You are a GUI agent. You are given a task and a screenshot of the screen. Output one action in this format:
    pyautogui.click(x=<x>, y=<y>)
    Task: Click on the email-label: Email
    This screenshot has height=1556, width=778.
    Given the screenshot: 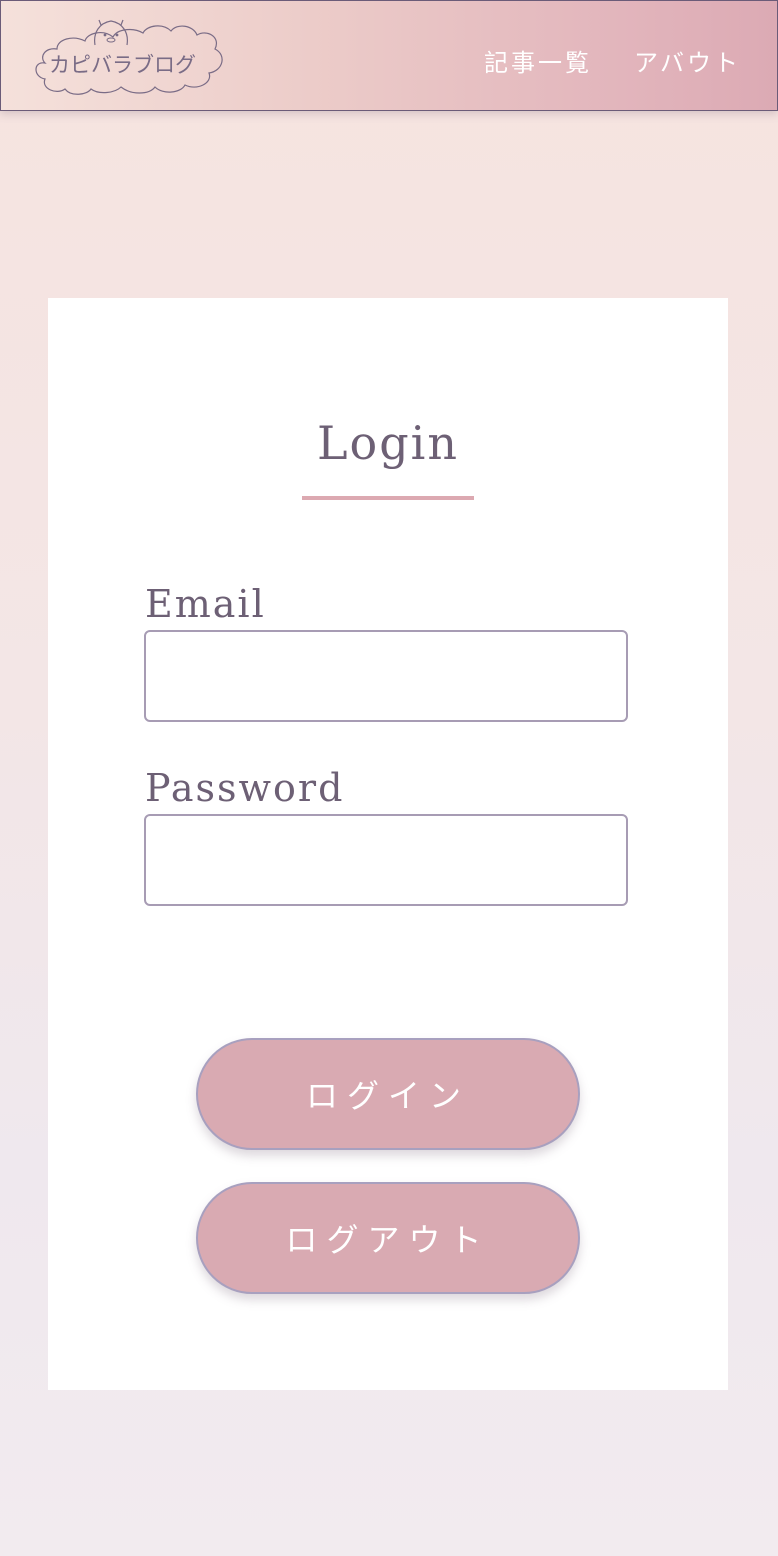 What is the action you would take?
    pyautogui.click(x=205, y=604)
    